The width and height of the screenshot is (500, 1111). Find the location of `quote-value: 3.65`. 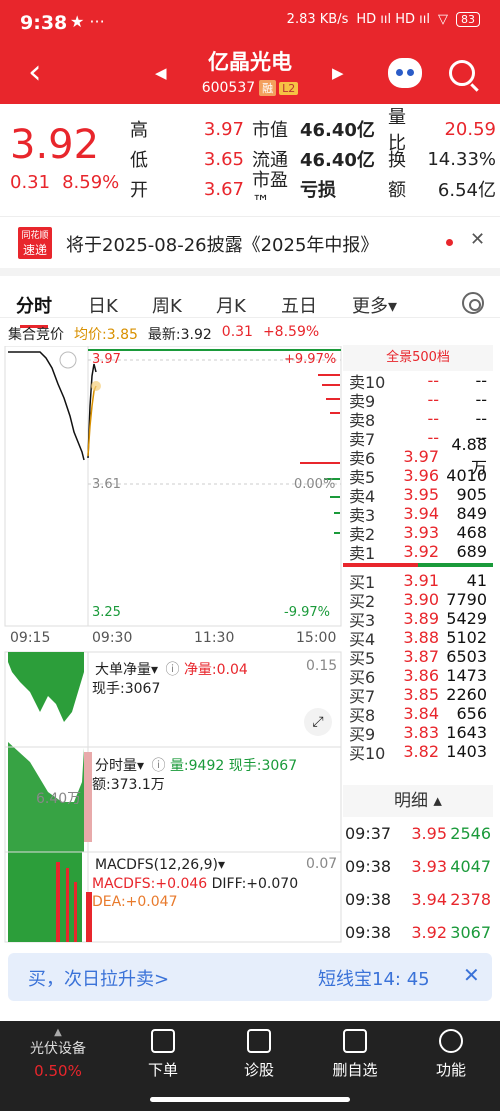

quote-value: 3.65 is located at coordinates (223, 159).